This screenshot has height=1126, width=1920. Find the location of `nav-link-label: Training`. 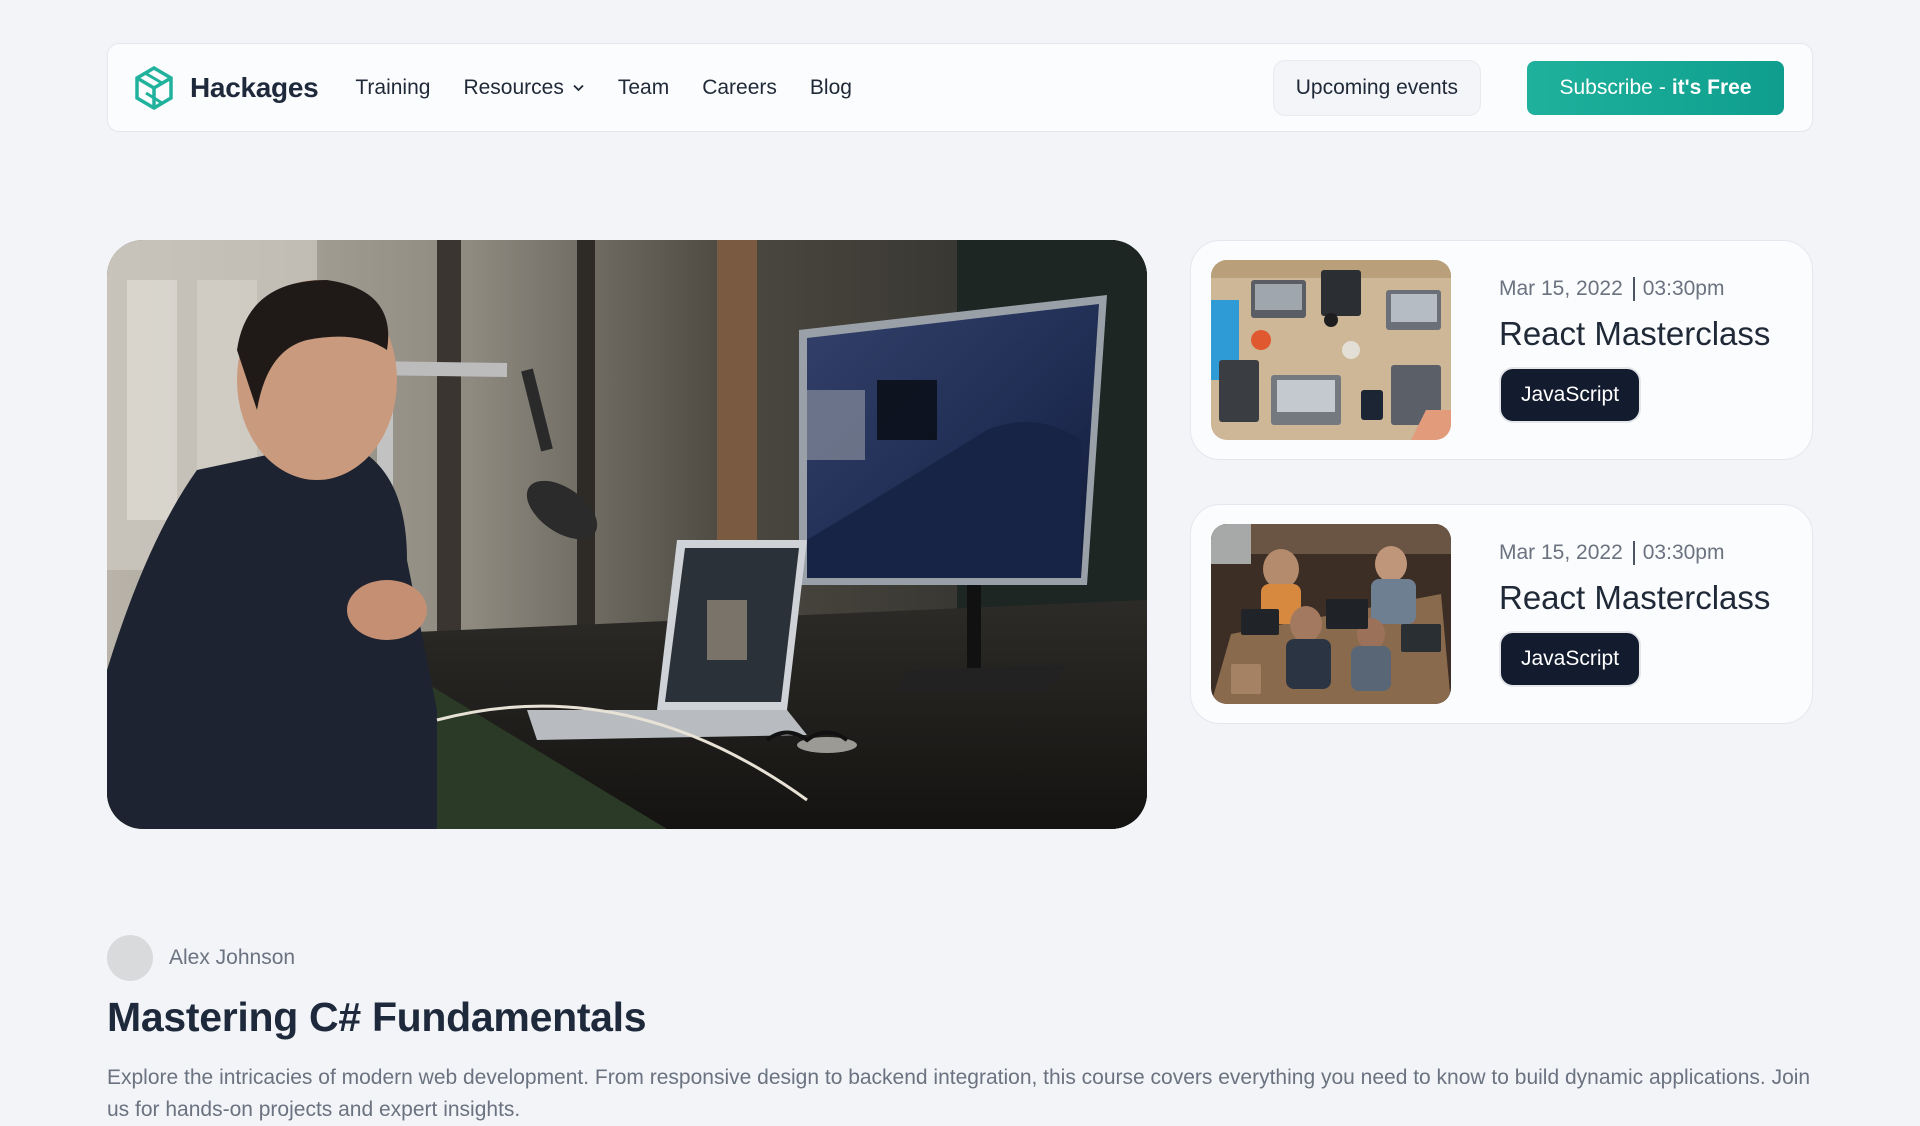

nav-link-label: Training is located at coordinates (393, 87).